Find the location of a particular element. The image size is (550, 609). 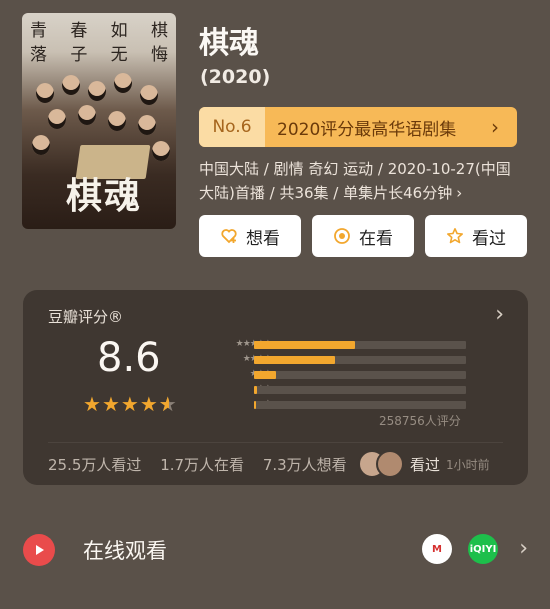

distribution-row: ★★★ is located at coordinates (341, 375).